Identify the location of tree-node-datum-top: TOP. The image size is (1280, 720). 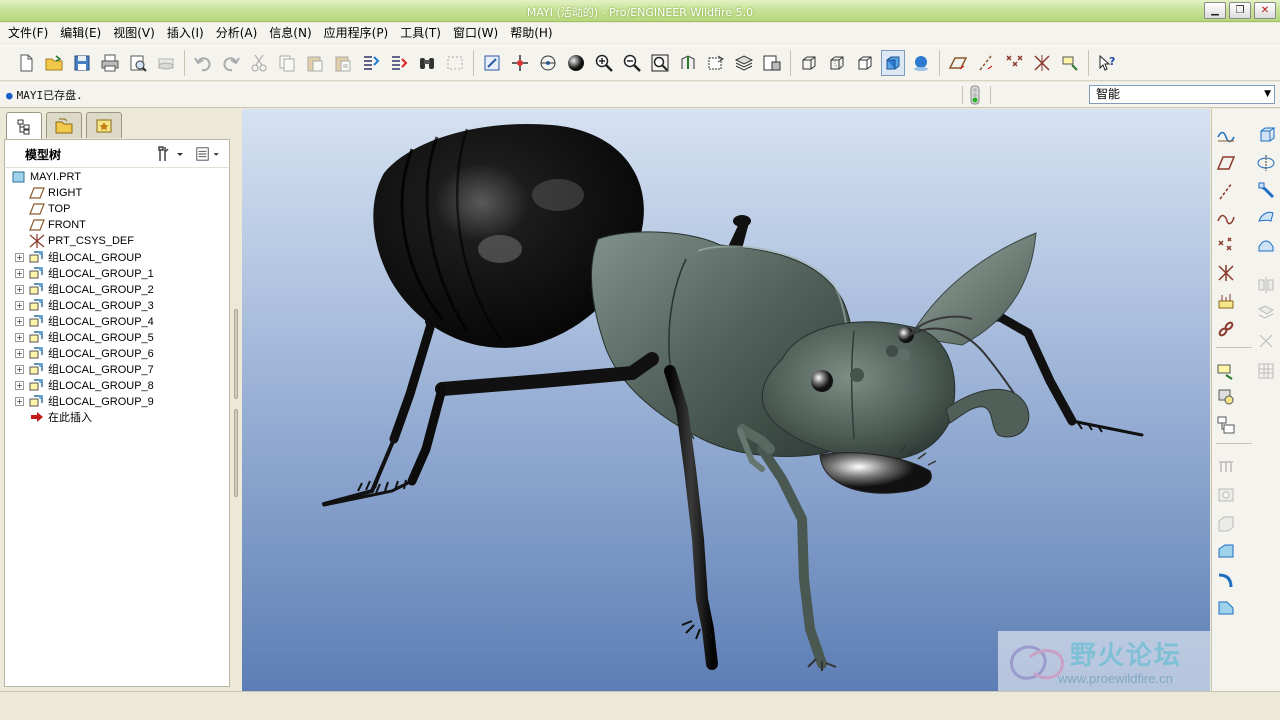
(49, 209).